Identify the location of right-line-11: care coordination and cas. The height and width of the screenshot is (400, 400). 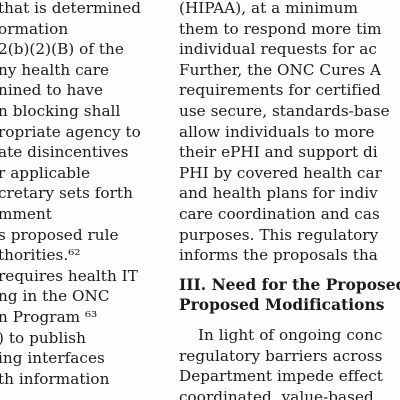
(279, 213).